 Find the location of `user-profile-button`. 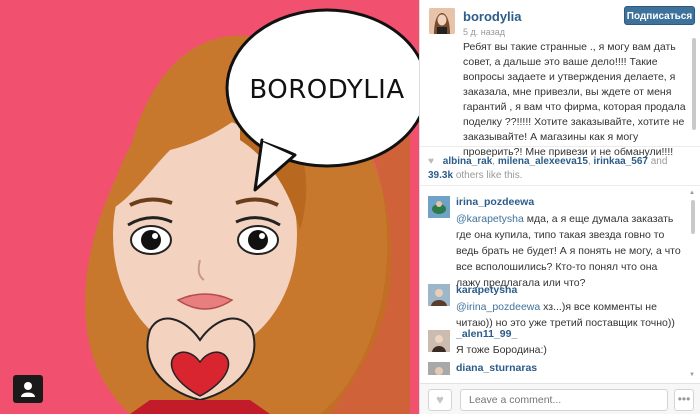

user-profile-button is located at coordinates (28, 389).